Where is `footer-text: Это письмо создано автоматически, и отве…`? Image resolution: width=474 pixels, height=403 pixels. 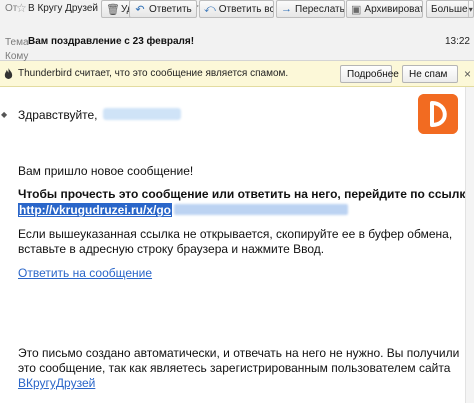 footer-text: Это письмо создано автоматически, и отве… is located at coordinates (246, 368).